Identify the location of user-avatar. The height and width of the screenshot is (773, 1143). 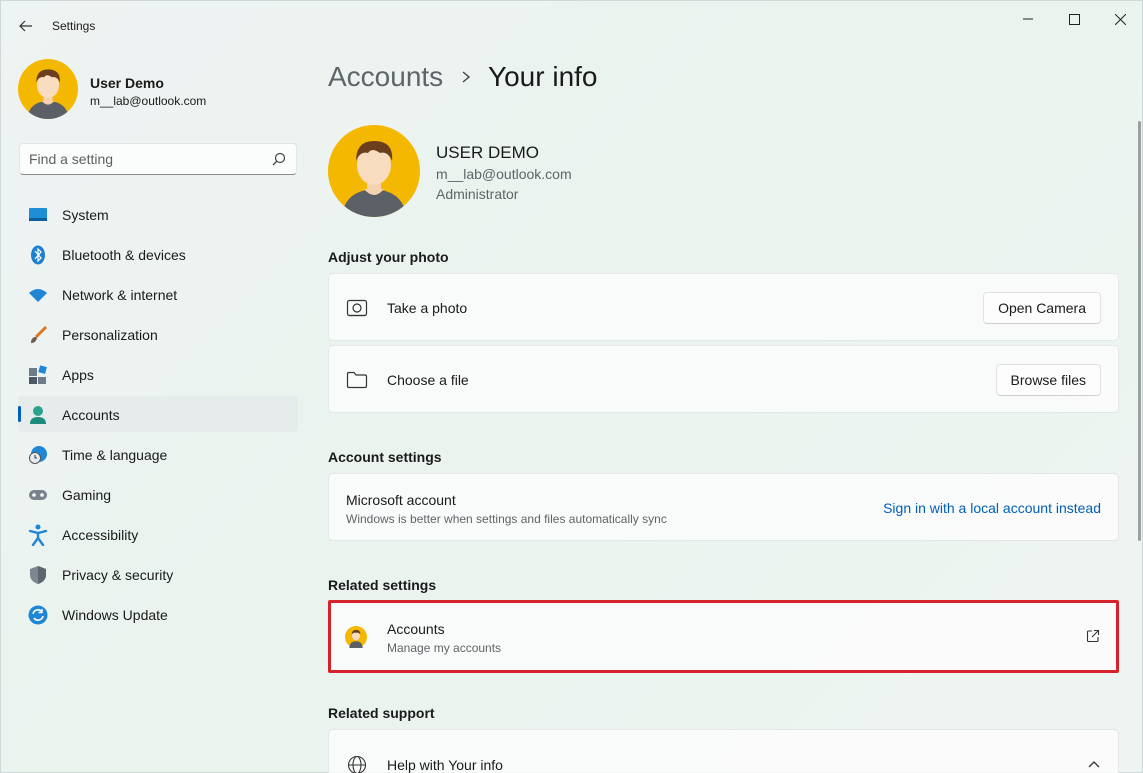
(374, 171).